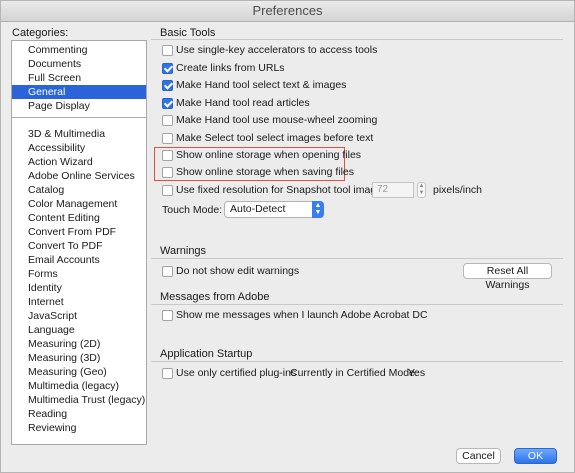  Describe the element at coordinates (79, 176) in the screenshot. I see `category-item: Adobe Online Services` at that location.